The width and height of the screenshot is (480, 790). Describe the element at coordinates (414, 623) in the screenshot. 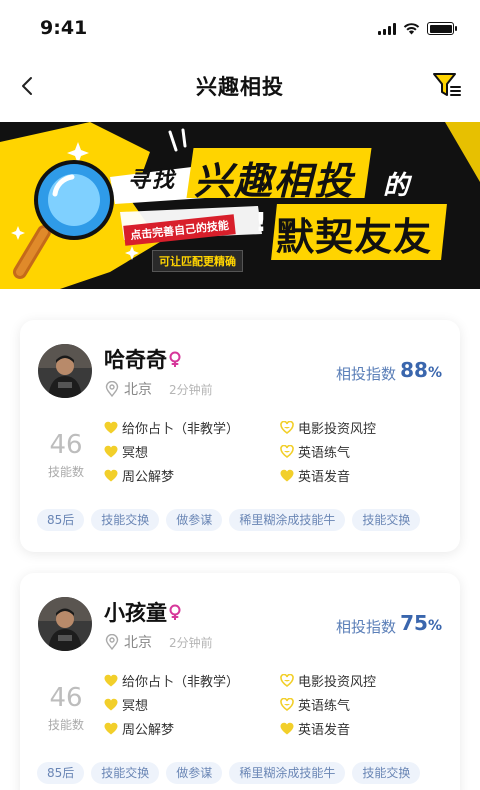

I see `match-index-number: 75` at that location.